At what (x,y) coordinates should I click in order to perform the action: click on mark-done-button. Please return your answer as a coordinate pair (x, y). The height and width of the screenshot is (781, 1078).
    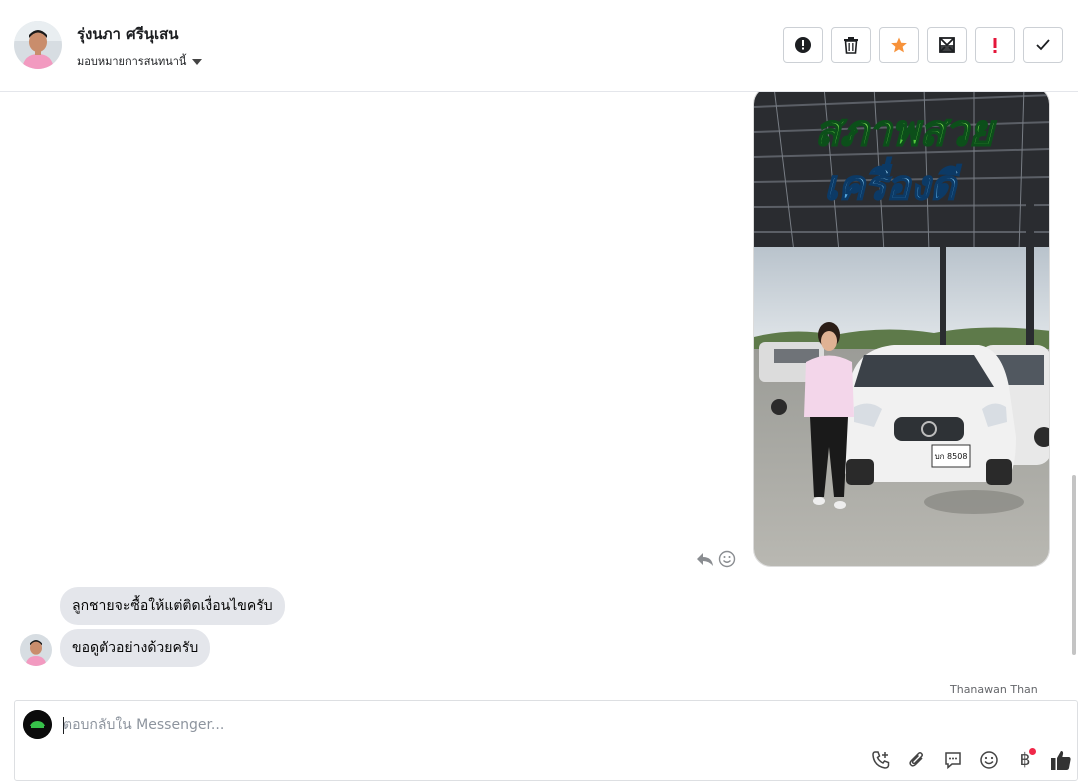
    Looking at the image, I should click on (1043, 45).